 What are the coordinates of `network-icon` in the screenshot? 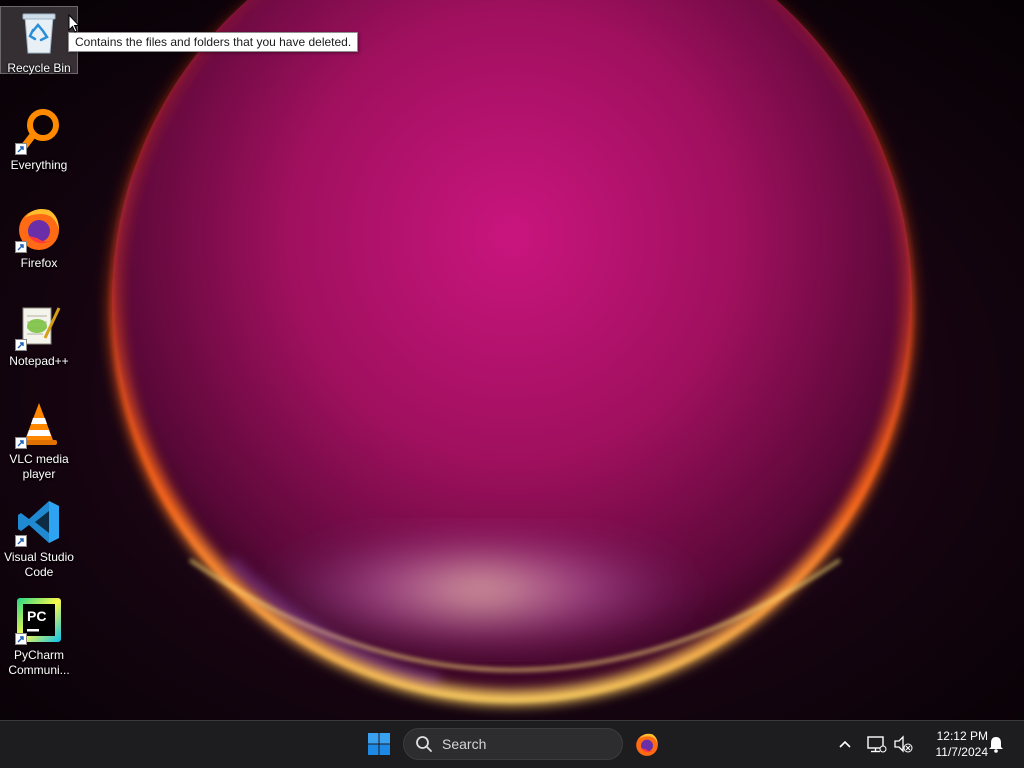 It's located at (876, 744).